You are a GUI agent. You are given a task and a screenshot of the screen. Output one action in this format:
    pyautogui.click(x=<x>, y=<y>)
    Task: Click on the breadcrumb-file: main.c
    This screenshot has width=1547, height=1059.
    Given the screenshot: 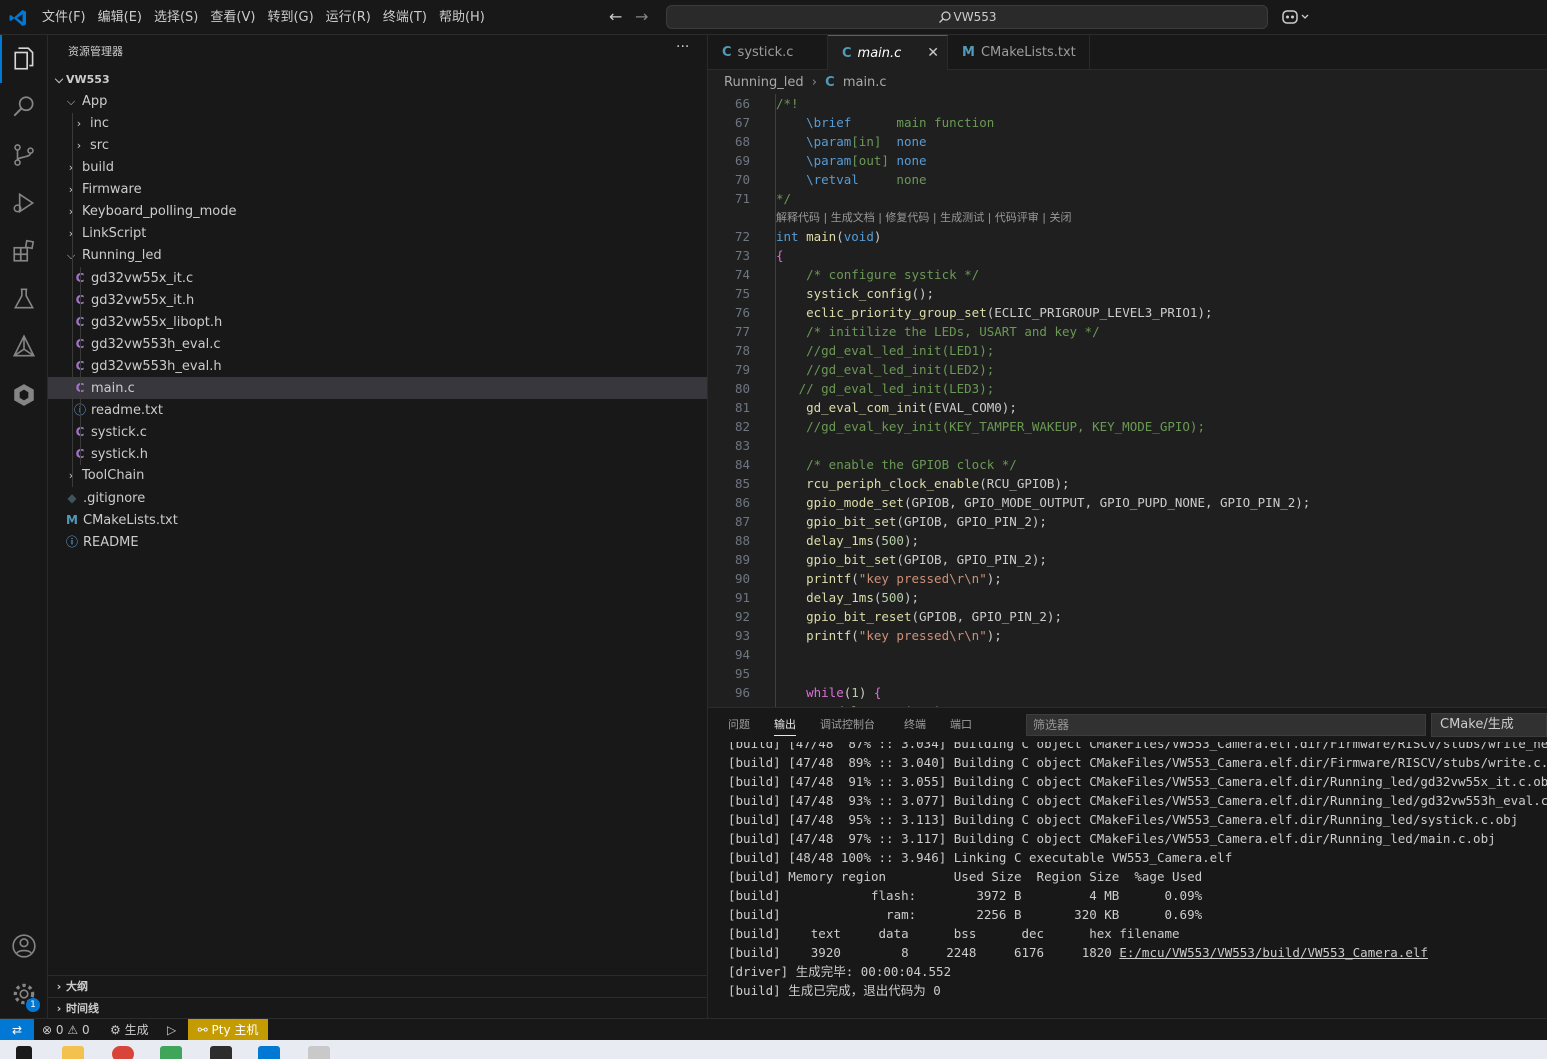 What is the action you would take?
    pyautogui.click(x=865, y=82)
    